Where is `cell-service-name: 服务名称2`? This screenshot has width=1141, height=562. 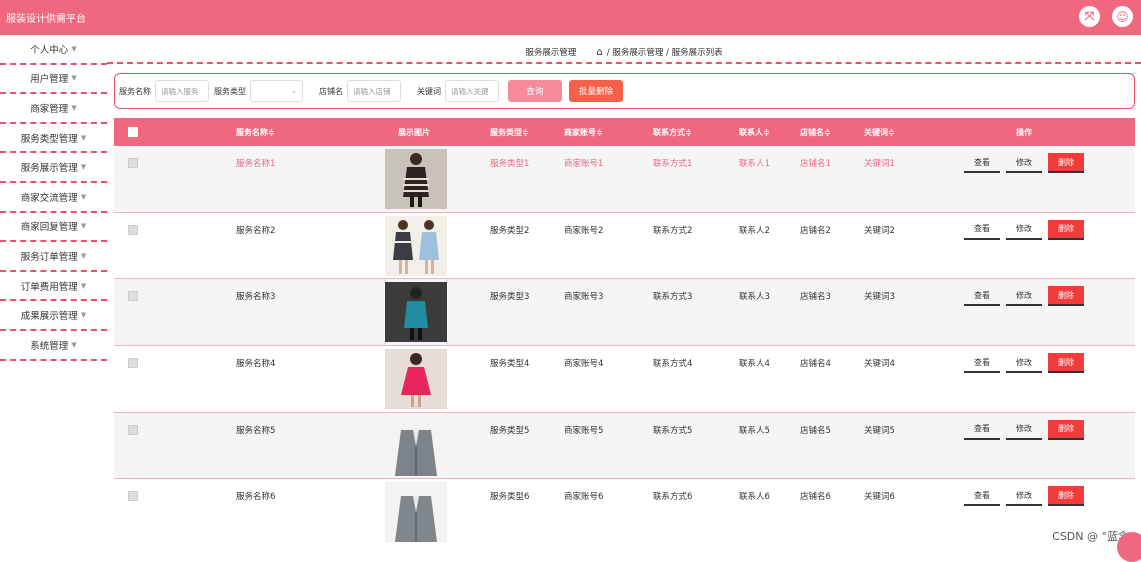 cell-service-name: 服务名称2 is located at coordinates (255, 246).